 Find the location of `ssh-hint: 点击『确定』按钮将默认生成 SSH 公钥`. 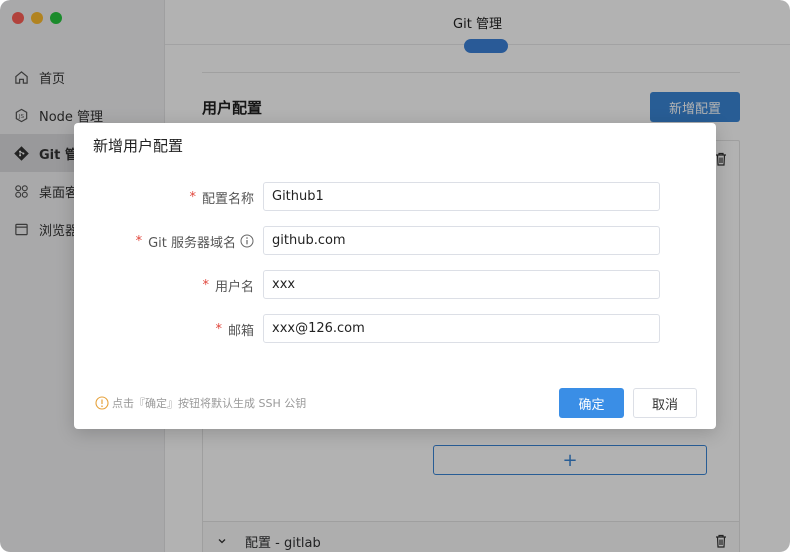

ssh-hint: 点击『确定』按钮将默认生成 SSH 公钥 is located at coordinates (200, 403).